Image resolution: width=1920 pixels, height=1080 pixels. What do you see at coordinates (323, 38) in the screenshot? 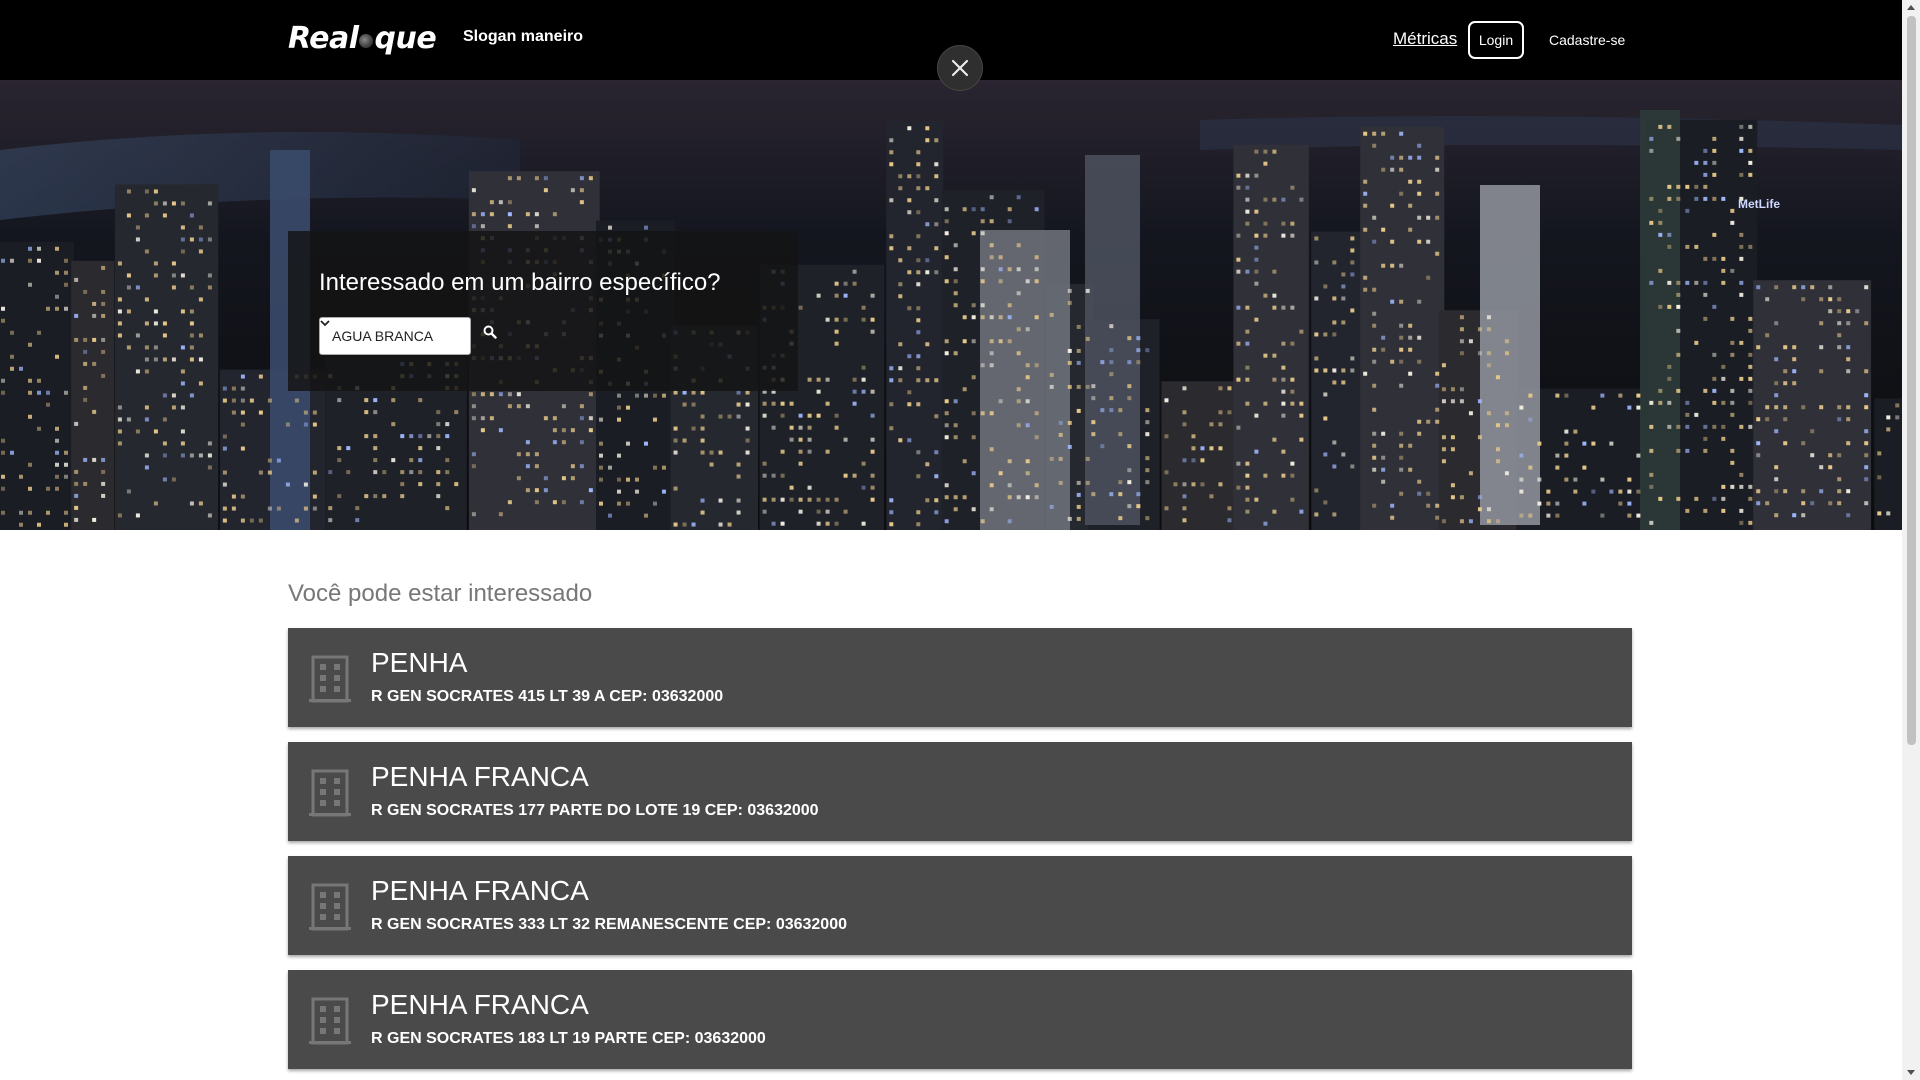
I see `brand-left: Real` at bounding box center [323, 38].